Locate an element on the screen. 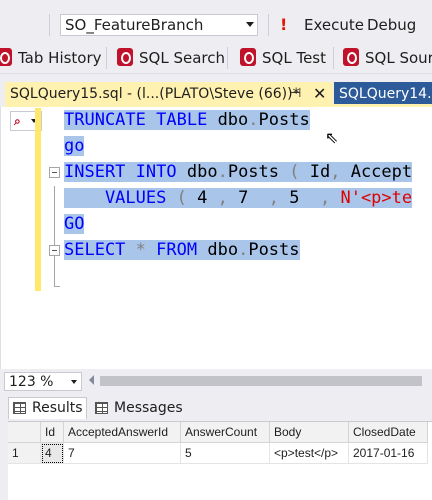 This screenshot has height=500, width=432. code-token: SELECT is located at coordinates (95, 250).